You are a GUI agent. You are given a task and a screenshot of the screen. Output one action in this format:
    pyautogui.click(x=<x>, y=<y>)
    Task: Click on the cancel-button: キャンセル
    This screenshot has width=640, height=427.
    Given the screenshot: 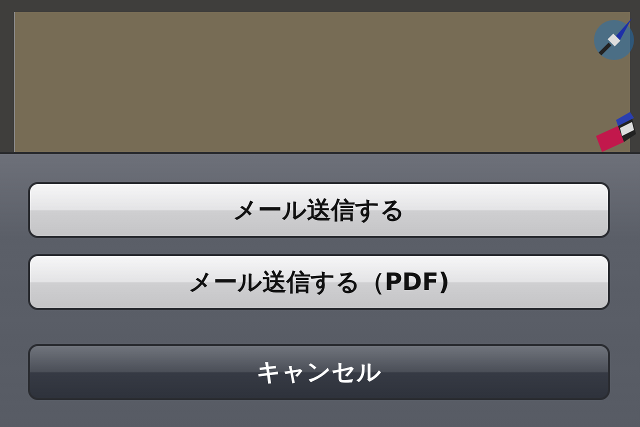 What is the action you would take?
    pyautogui.click(x=319, y=372)
    